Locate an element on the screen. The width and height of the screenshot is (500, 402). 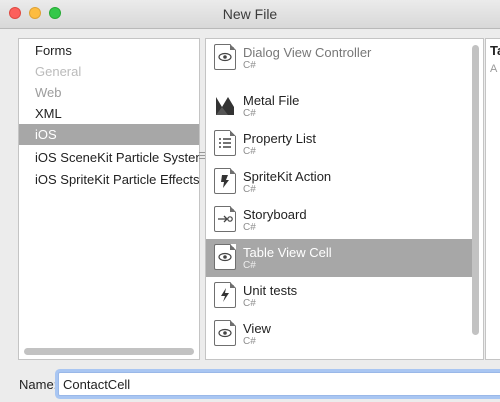
template-name: Table View Cell is located at coordinates (287, 252).